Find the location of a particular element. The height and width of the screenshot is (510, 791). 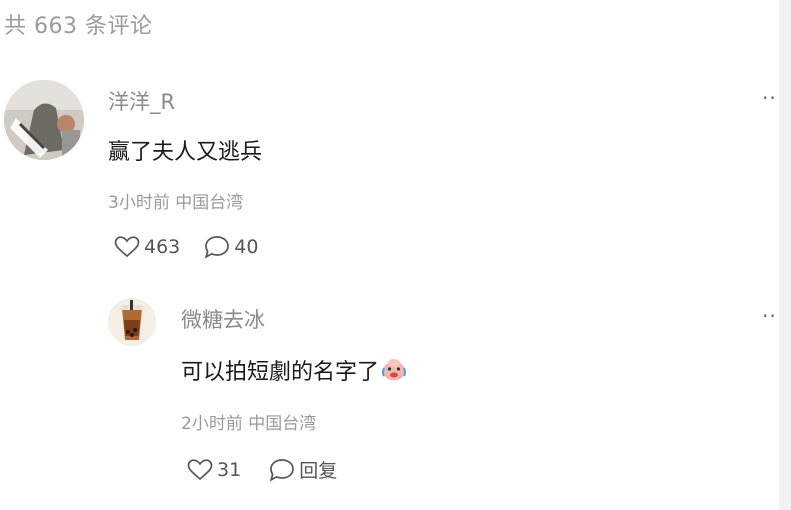

comment-time-location: 3小时前 中国台湾 is located at coordinates (176, 203).